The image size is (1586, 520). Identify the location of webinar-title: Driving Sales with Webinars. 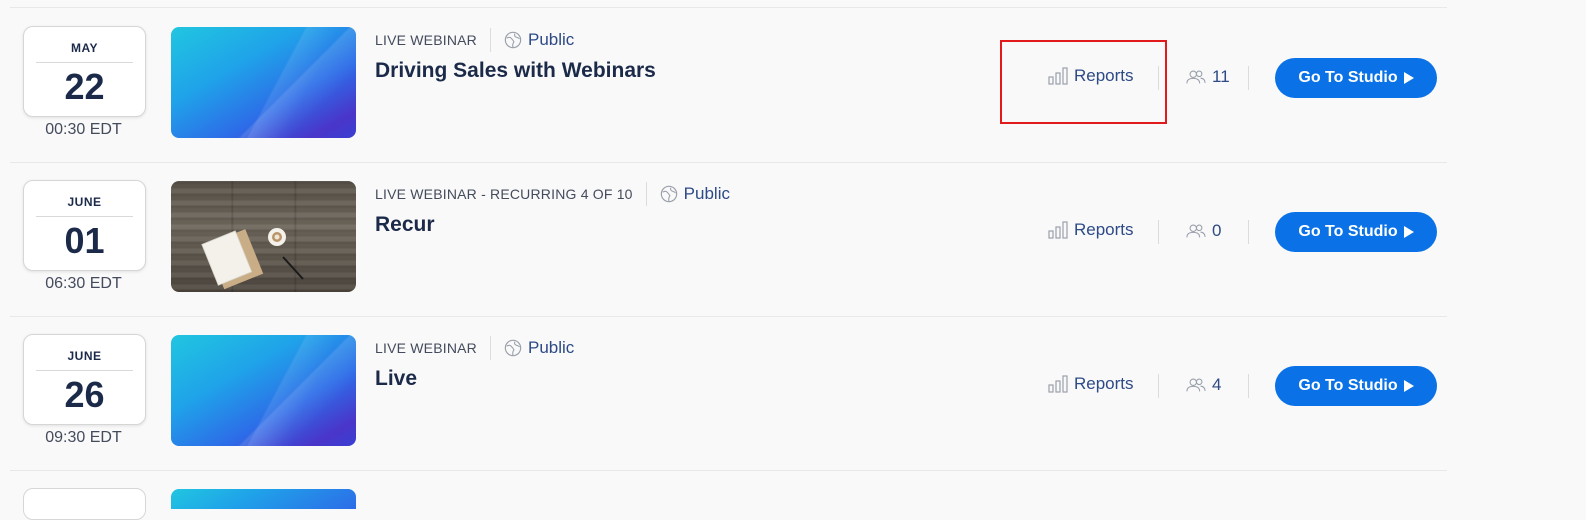
(515, 71).